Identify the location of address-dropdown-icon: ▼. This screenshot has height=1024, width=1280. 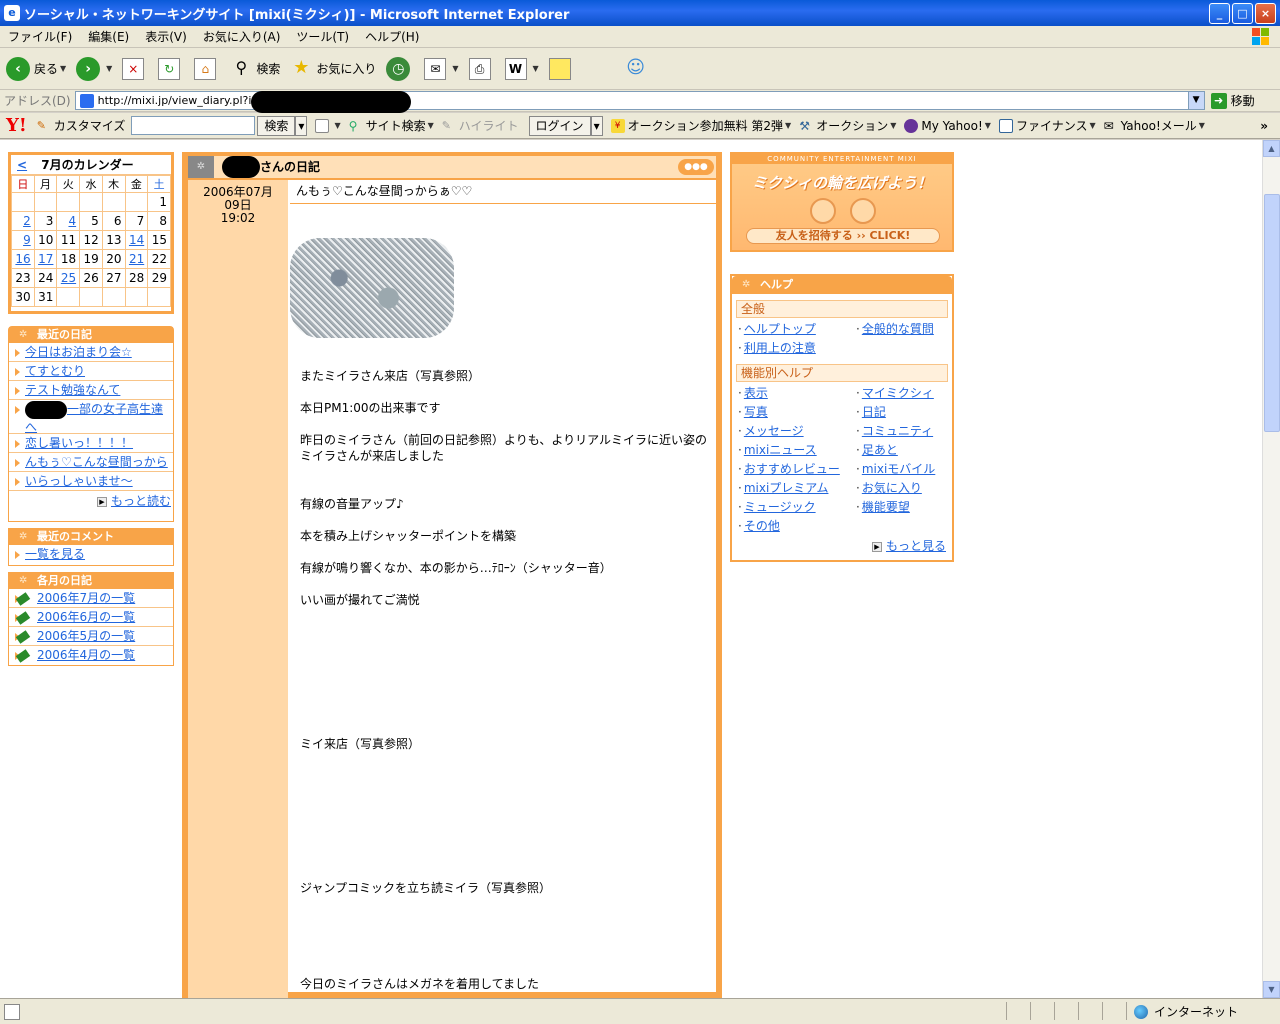
(1195, 100).